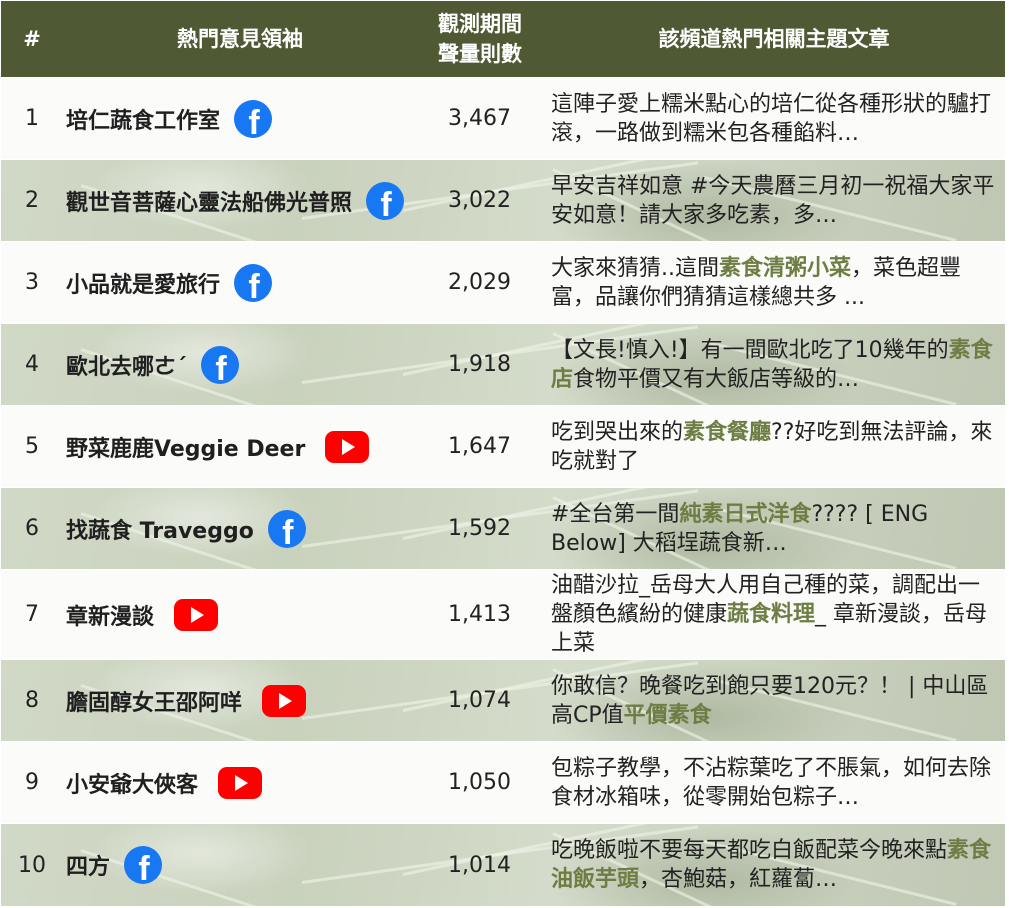  Describe the element at coordinates (615, 514) in the screenshot. I see `article-text: #全台第一間` at that location.